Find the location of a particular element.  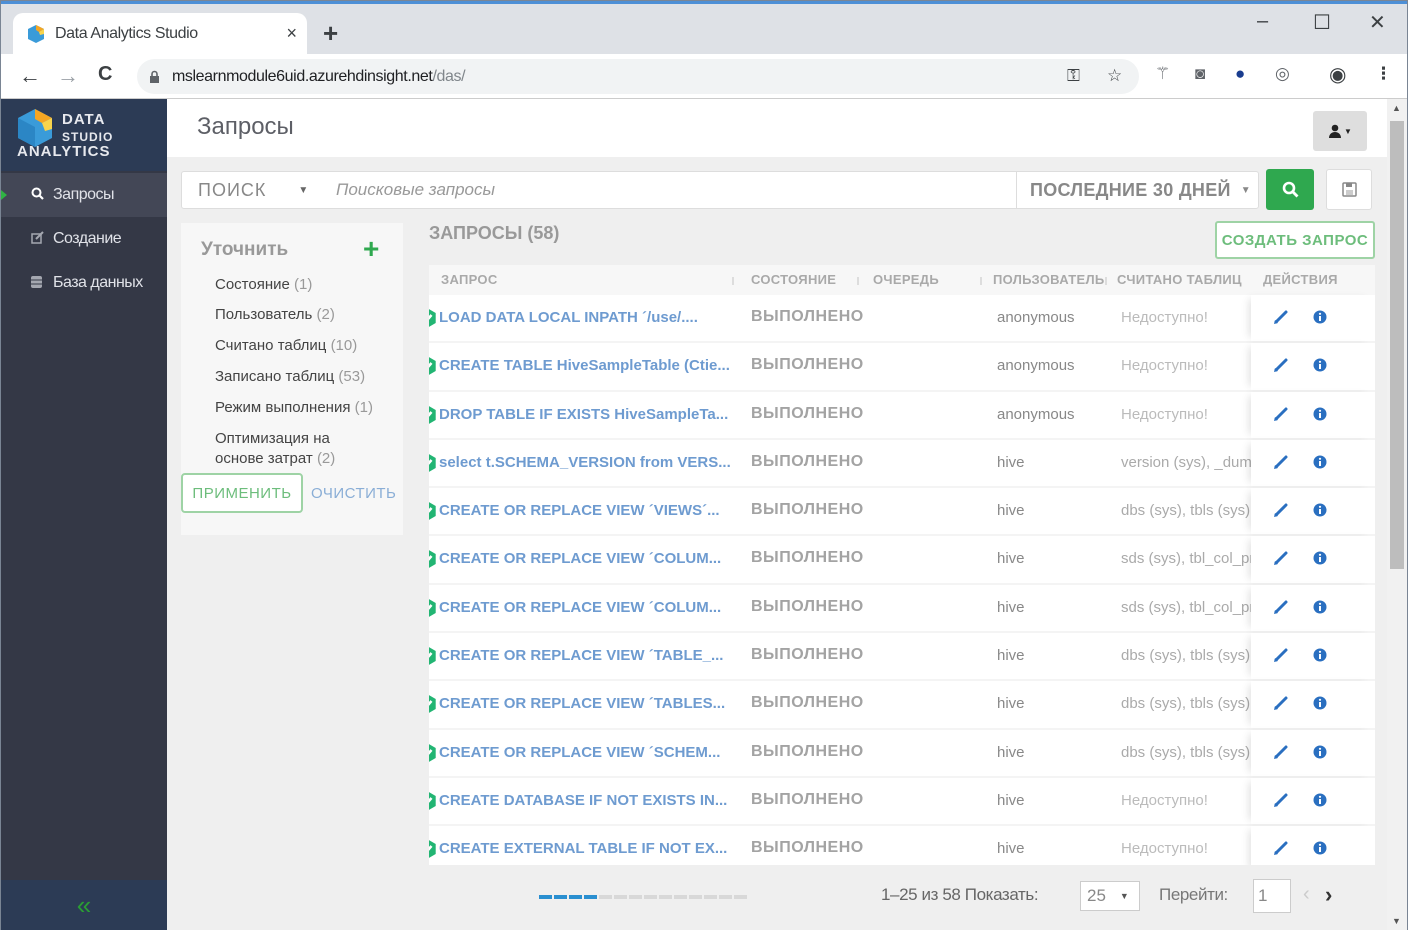

bookmark-star-icon: ☆ is located at coordinates (1114, 76).